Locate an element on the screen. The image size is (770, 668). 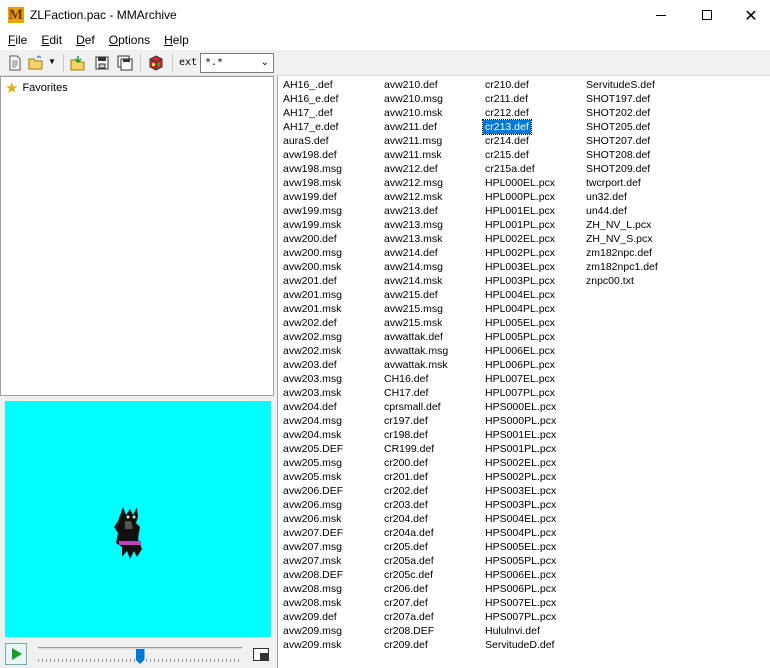
file-item: cr206.def is located at coordinates (416, 589).